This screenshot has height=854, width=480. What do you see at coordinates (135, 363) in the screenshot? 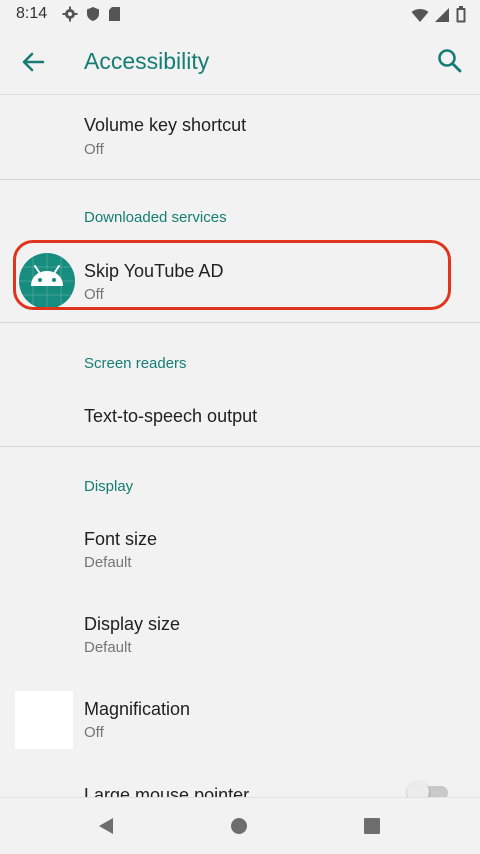
I see `section-header-screen-readers: Screen readers` at bounding box center [135, 363].